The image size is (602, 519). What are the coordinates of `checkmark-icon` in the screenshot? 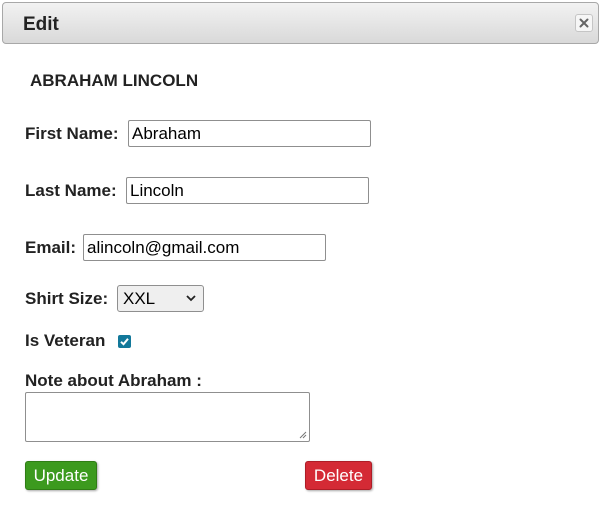 It's located at (124, 342).